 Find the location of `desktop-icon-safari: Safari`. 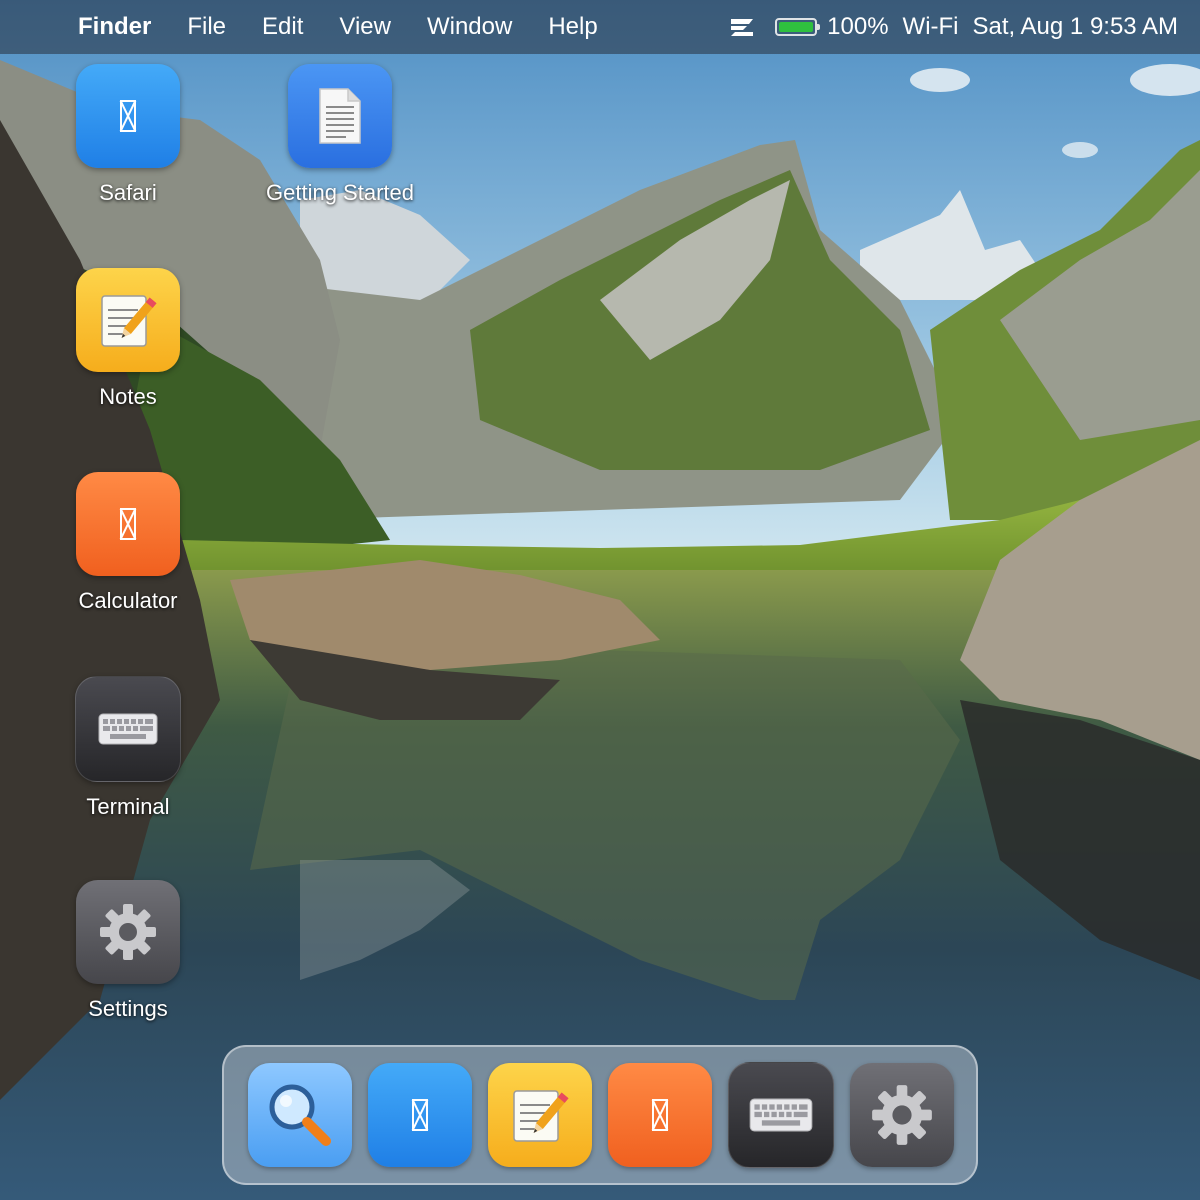

desktop-icon-safari: Safari is located at coordinates (128, 135).